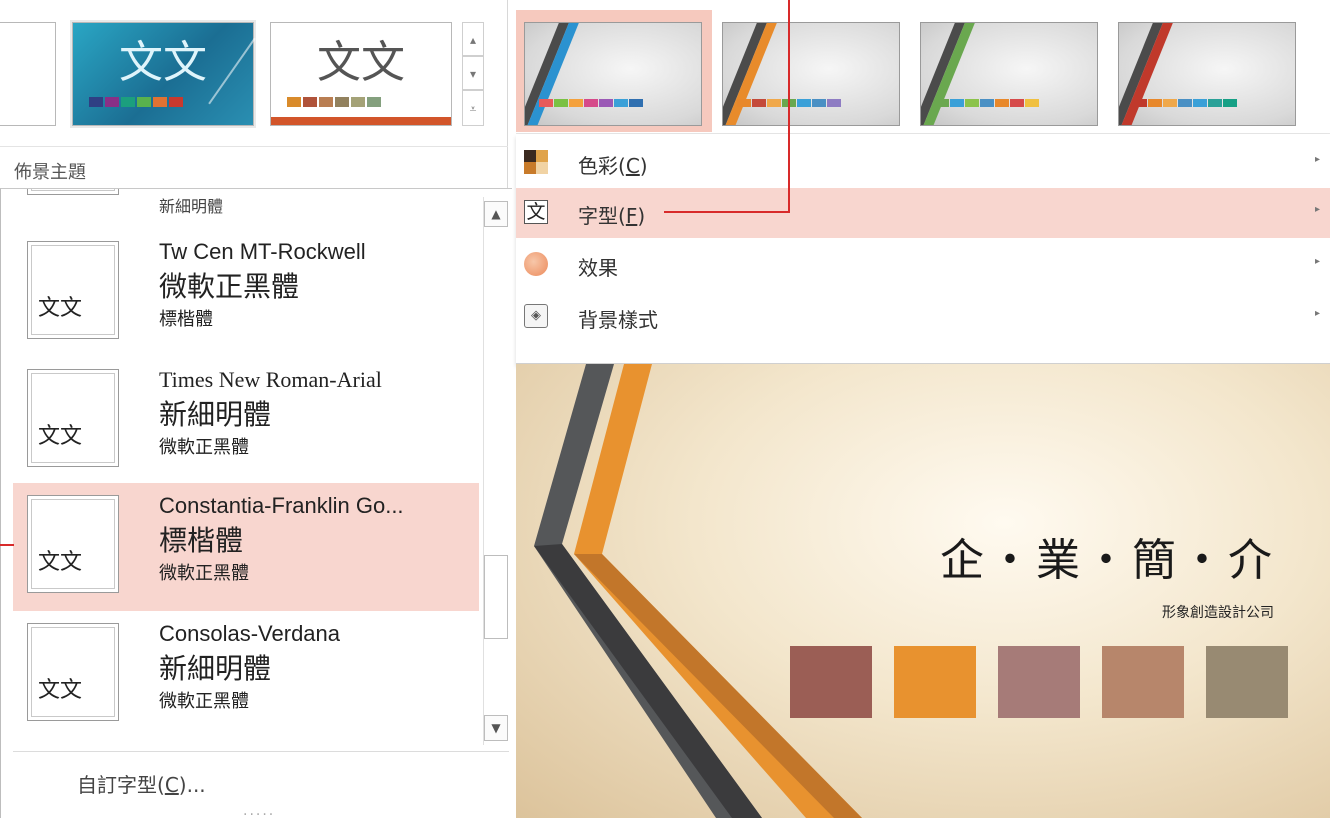 This screenshot has width=1330, height=818. Describe the element at coordinates (923, 265) in the screenshot. I see `menu-item-effects: 效果 ▸` at that location.